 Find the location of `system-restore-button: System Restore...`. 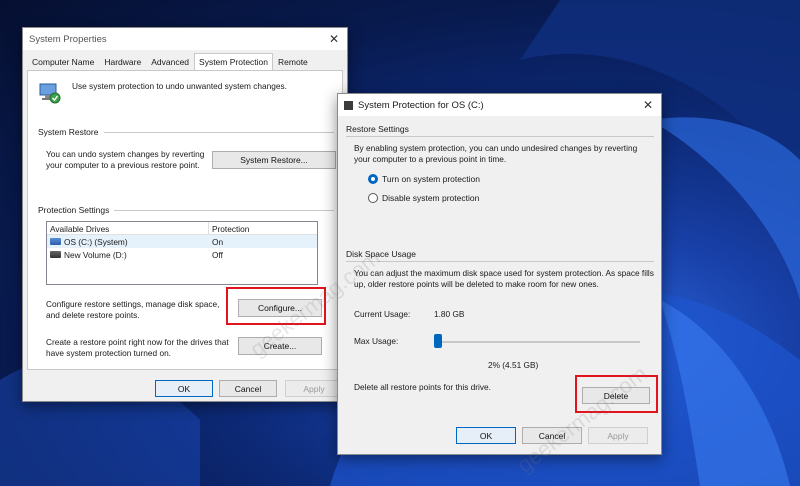

system-restore-button: System Restore... is located at coordinates (274, 160).